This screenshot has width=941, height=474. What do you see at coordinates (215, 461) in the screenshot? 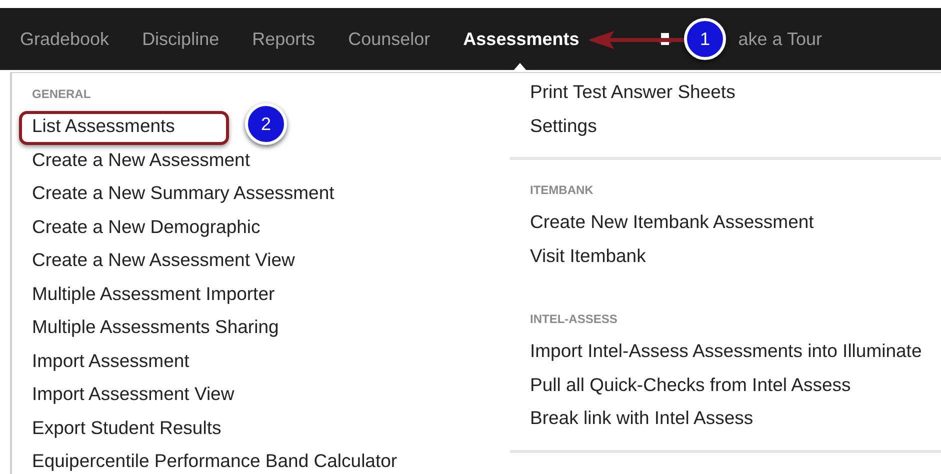
I see `menu-item: Equipercentile Performance Band Calculator` at bounding box center [215, 461].